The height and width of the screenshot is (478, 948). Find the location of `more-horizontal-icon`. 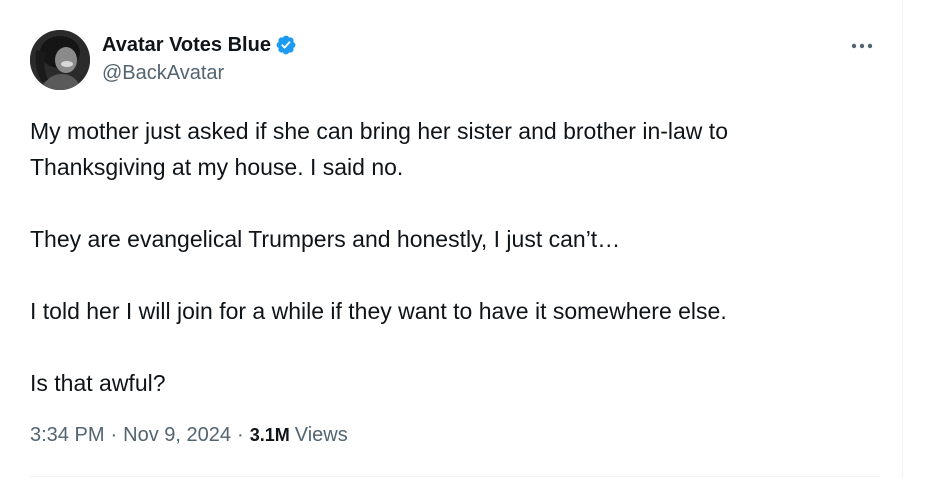

more-horizontal-icon is located at coordinates (862, 46).